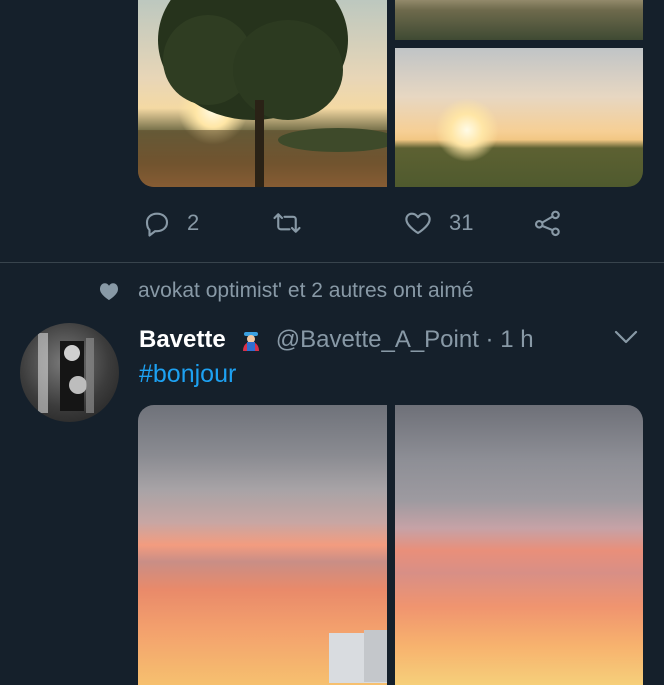  I want to click on reply-button: 2, so click(170, 223).